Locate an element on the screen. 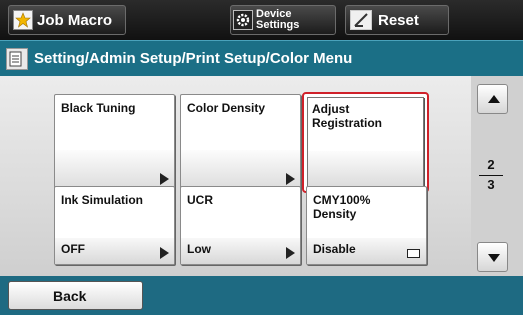  tile-inner: Adjust Registration is located at coordinates (365, 142).